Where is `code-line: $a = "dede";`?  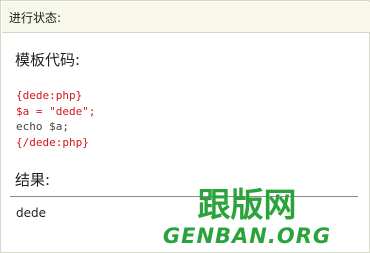
code-line: $a = "dede"; is located at coordinates (56, 111).